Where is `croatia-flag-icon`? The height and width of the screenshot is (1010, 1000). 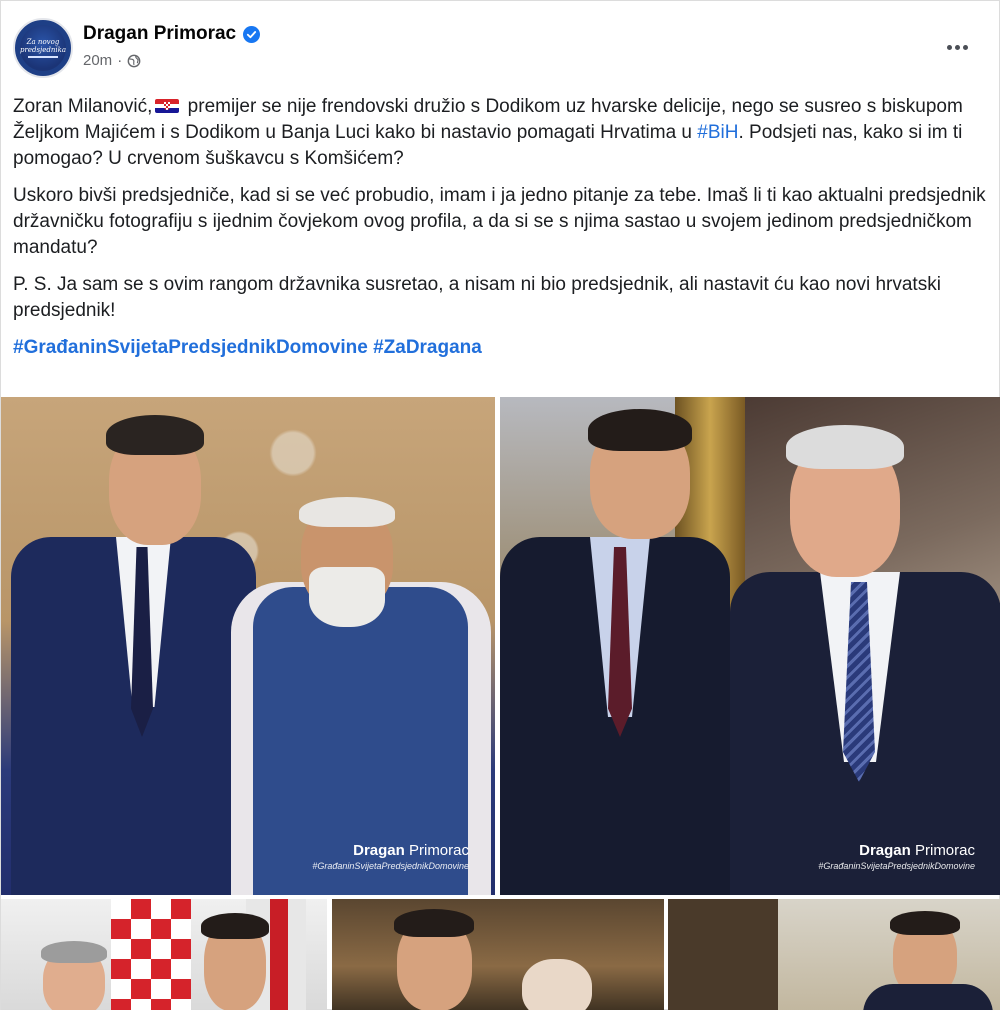 croatia-flag-icon is located at coordinates (167, 106).